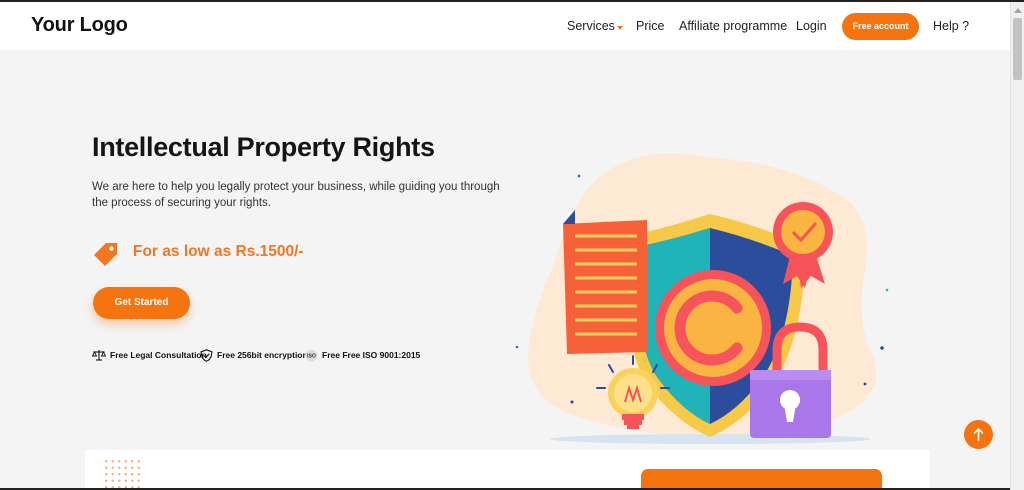 Image resolution: width=1024 pixels, height=490 pixels. I want to click on iso-badge-icon: ISO, so click(311, 355).